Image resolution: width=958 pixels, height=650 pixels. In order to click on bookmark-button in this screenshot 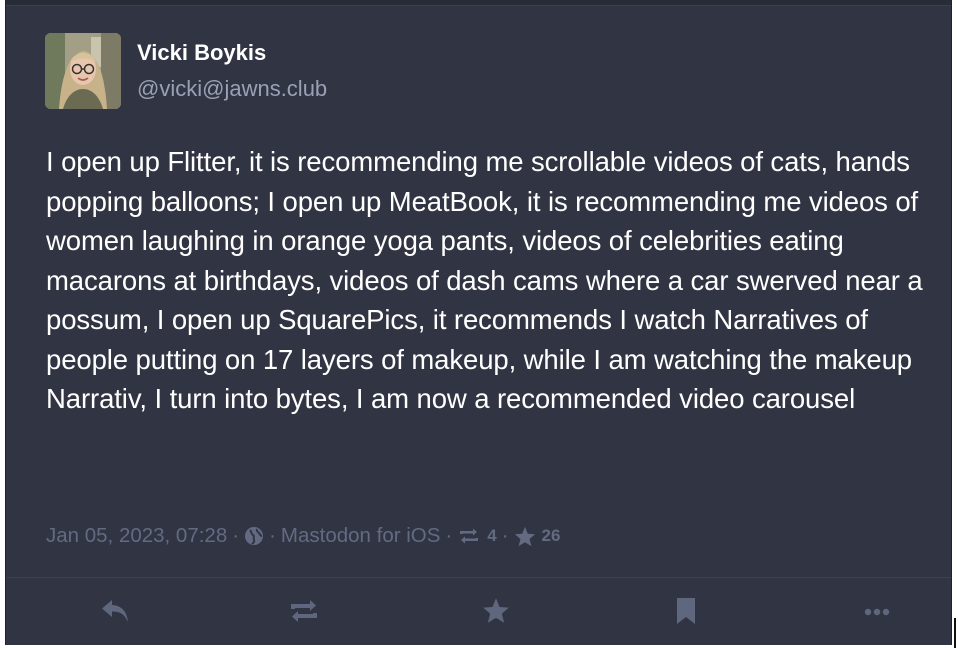, I will do `click(686, 613)`.